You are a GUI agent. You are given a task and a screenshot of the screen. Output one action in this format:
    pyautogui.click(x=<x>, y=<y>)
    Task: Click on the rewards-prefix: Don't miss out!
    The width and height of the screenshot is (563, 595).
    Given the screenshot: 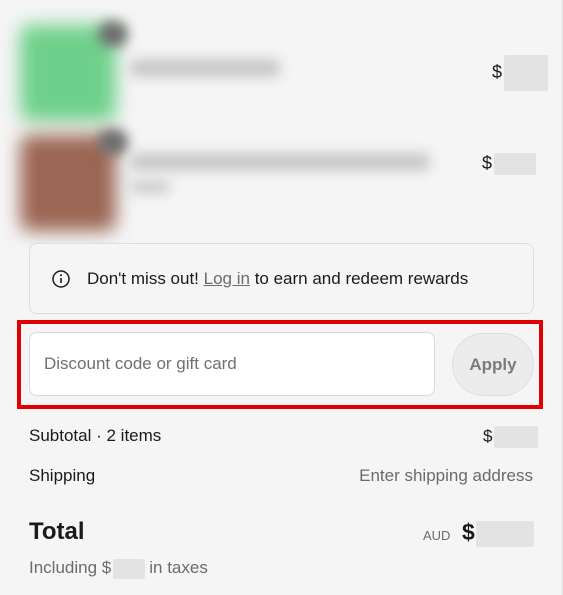 What is the action you would take?
    pyautogui.click(x=143, y=278)
    